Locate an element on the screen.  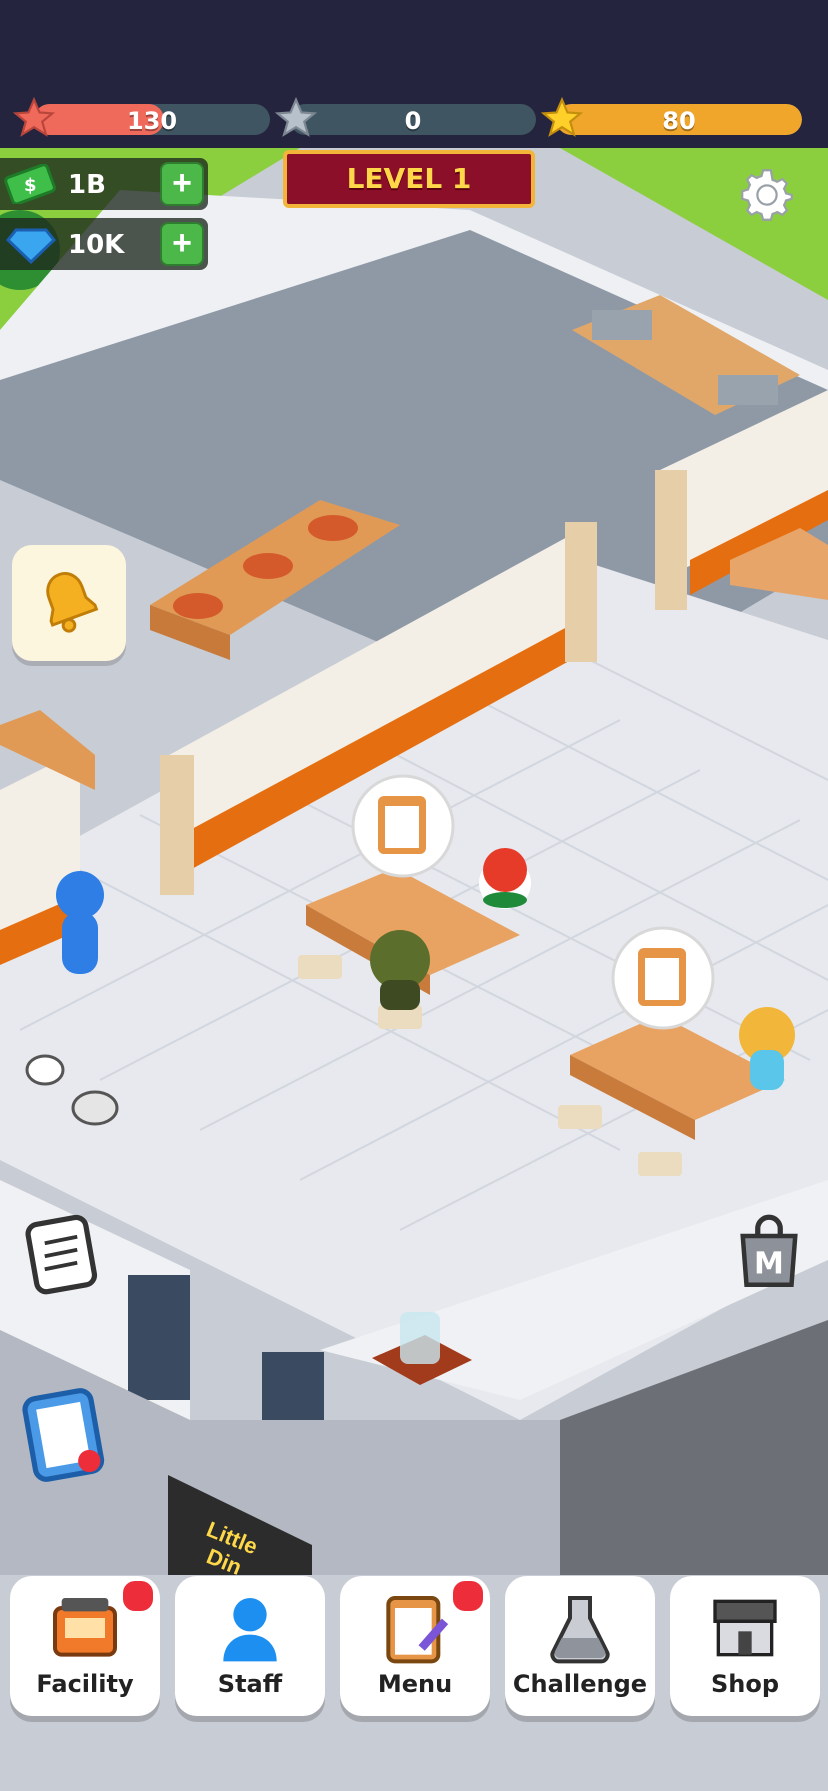
flask-icon is located at coordinates (580, 1630).